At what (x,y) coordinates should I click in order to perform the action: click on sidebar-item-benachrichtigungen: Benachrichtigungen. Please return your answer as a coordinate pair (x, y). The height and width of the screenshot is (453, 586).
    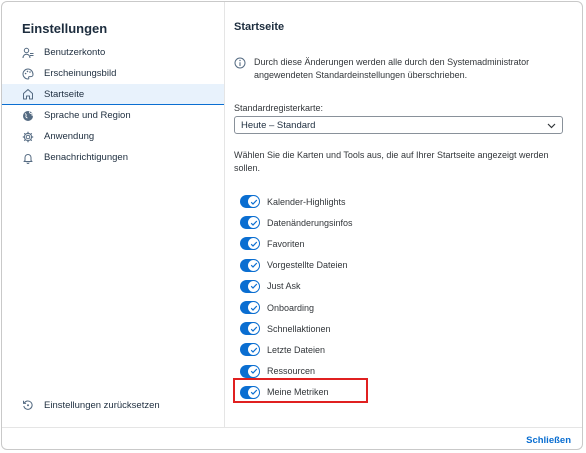
    Looking at the image, I should click on (113, 157).